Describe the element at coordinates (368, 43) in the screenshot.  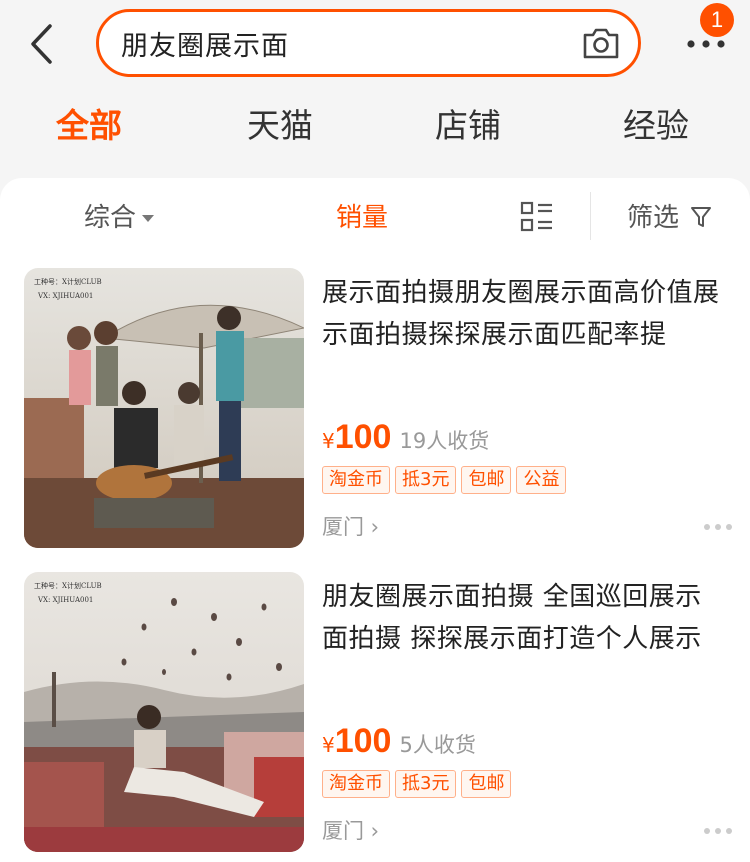
I see `search-input: 朋友圈展示面` at that location.